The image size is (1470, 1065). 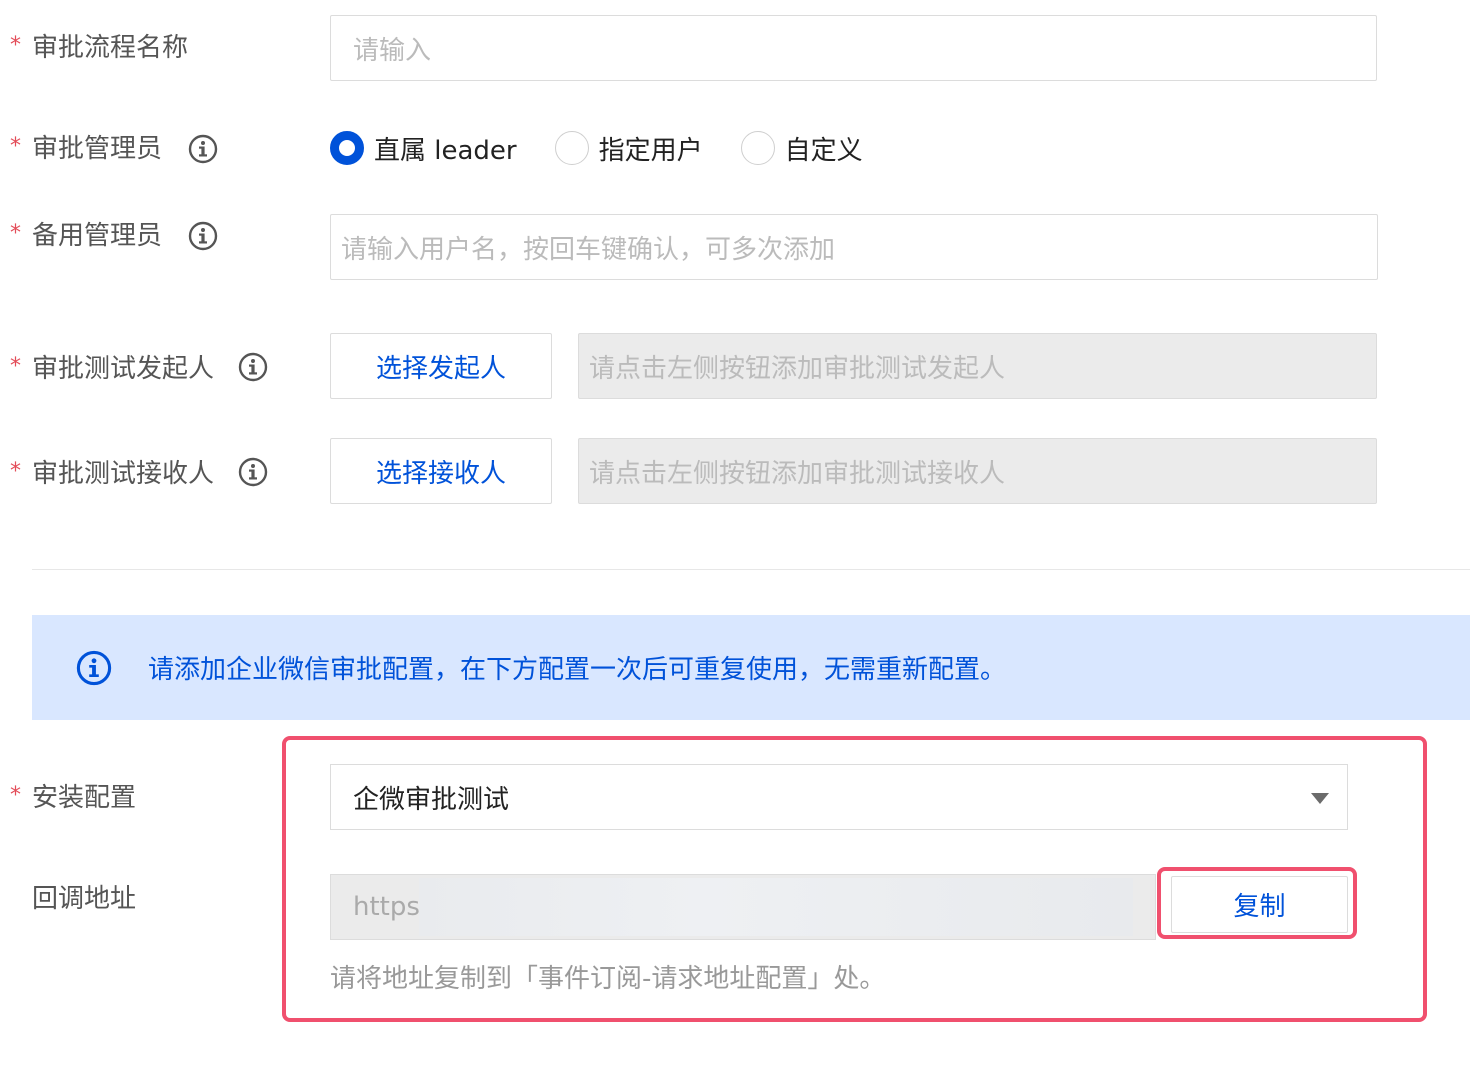 I want to click on notice-text: 请添加企业微信审批配置，在下方配置一次后可重复使用，无需重新配置。, so click(x=577, y=670).